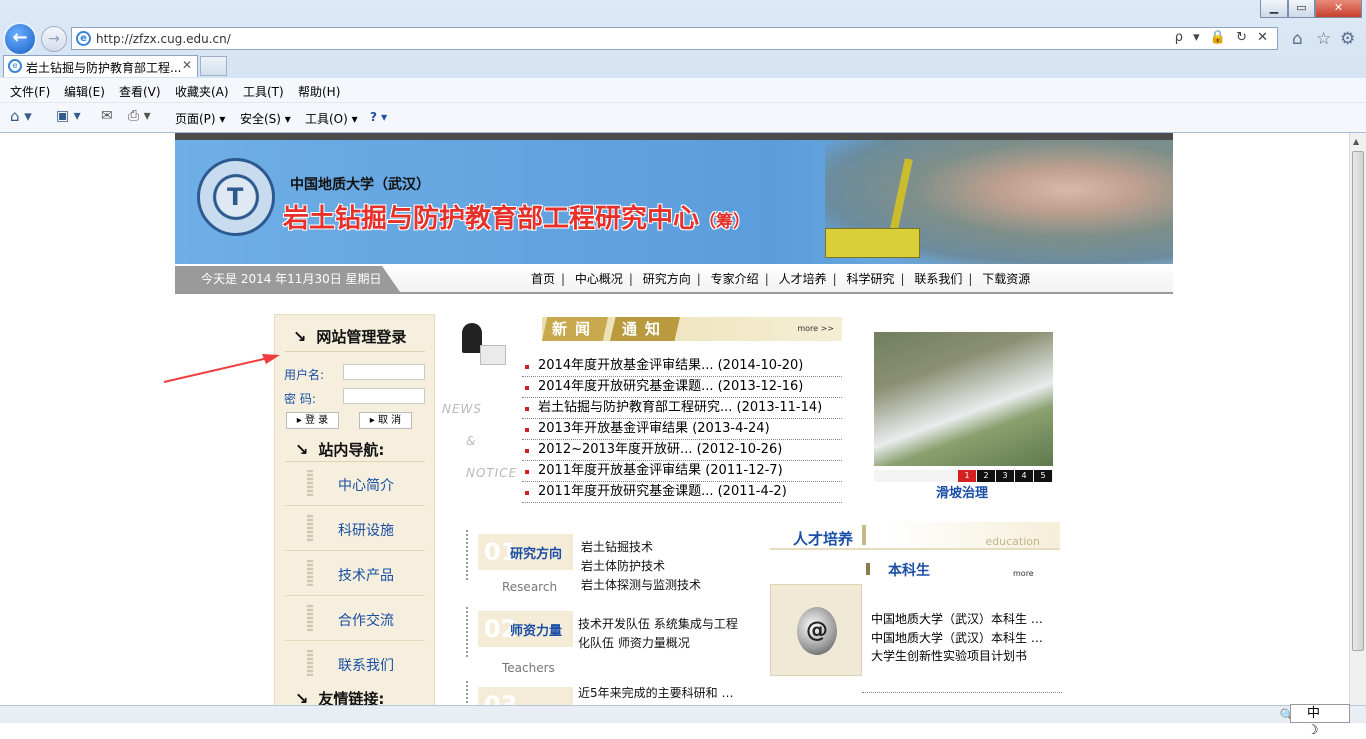  What do you see at coordinates (967, 476) in the screenshot?
I see `slide-page-button: 1` at bounding box center [967, 476].